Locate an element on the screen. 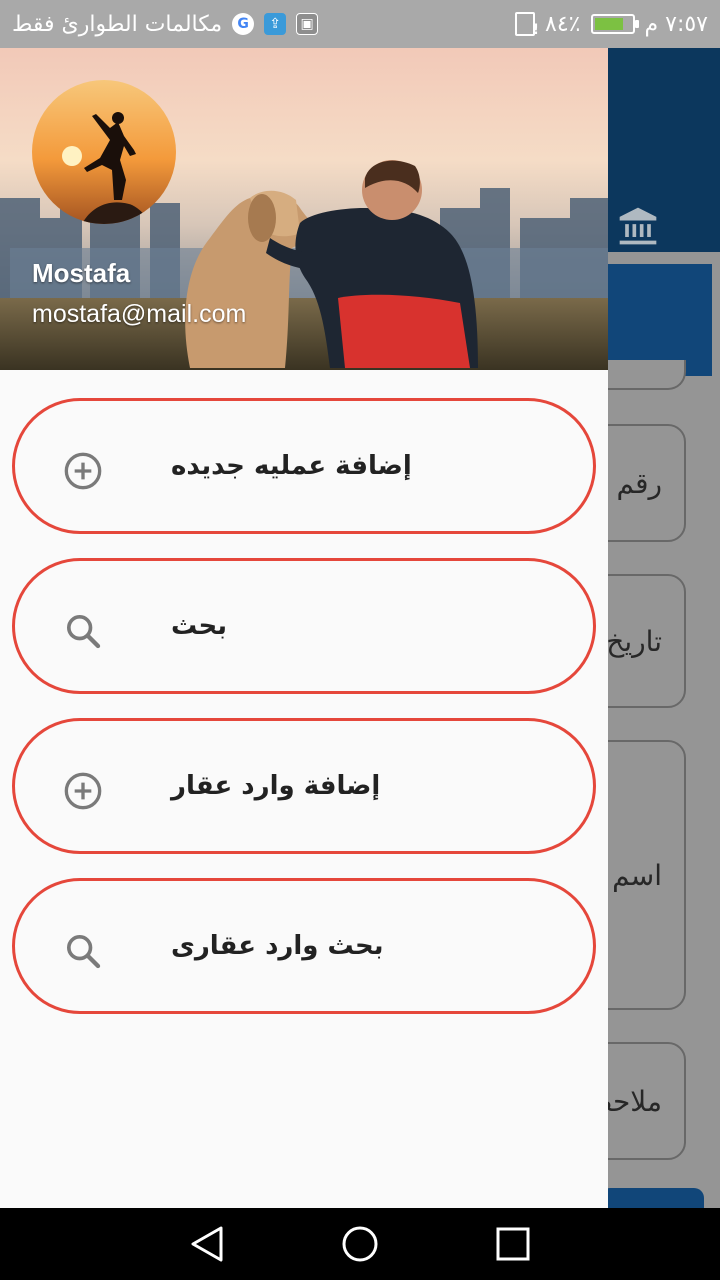  home-icon is located at coordinates (360, 1244).